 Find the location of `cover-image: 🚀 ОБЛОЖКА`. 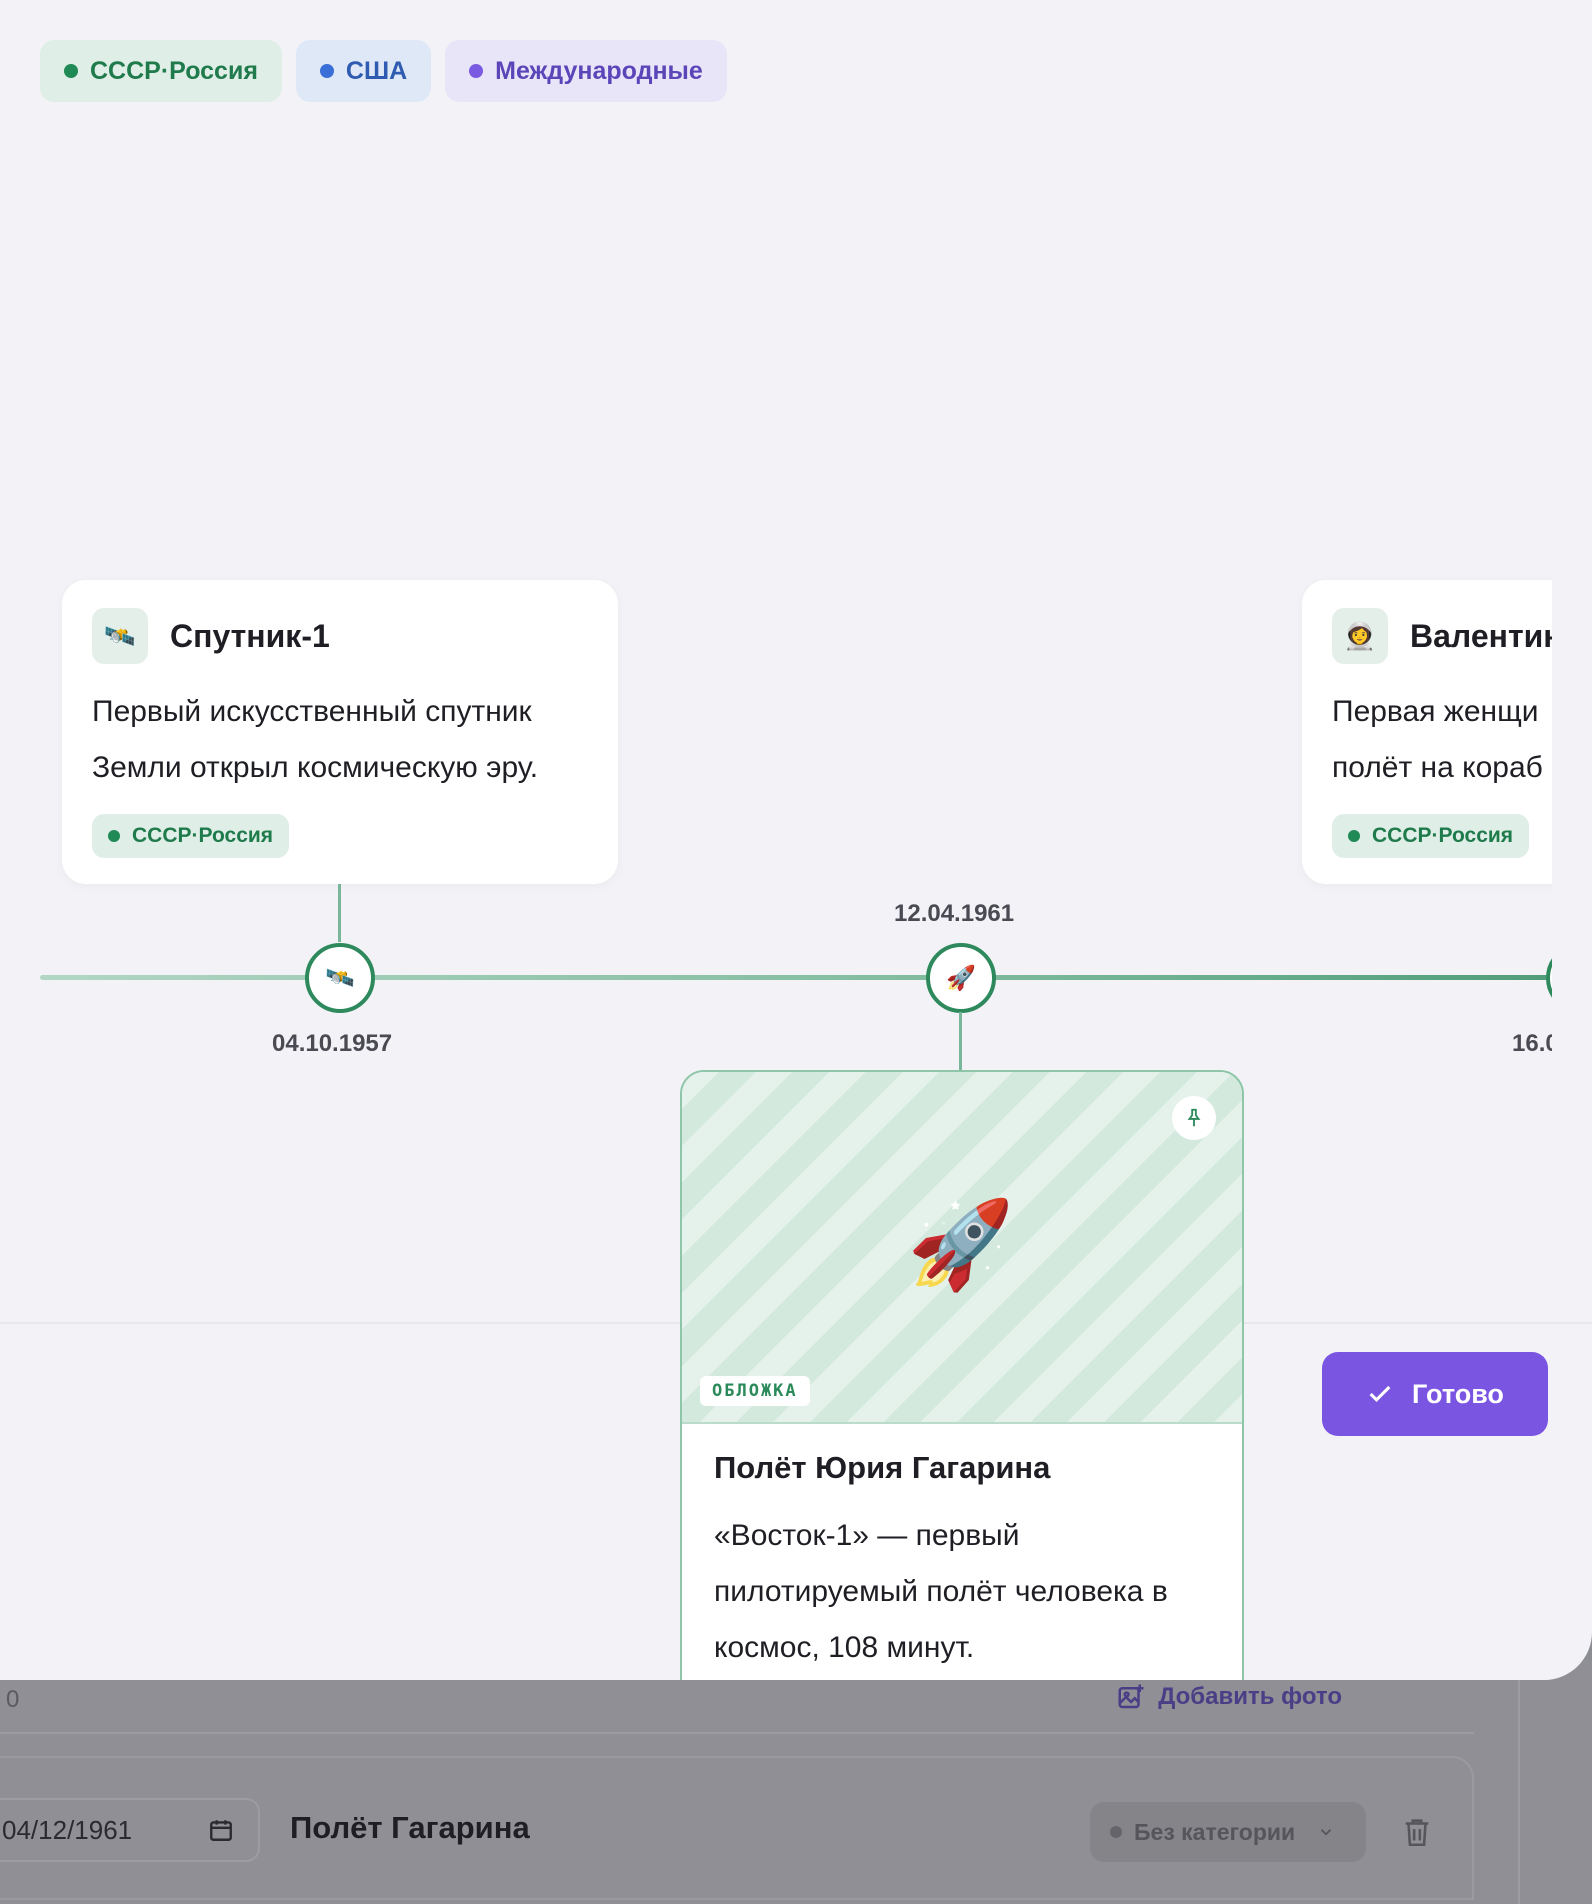

cover-image: 🚀 ОБЛОЖКА is located at coordinates (962, 1248).